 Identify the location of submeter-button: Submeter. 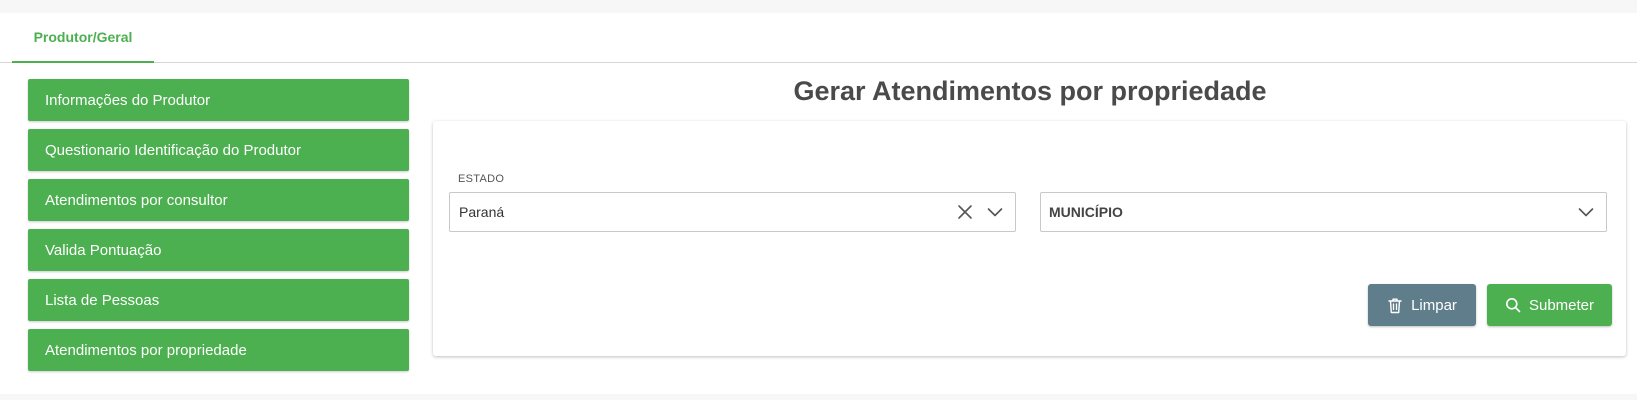
(1549, 305).